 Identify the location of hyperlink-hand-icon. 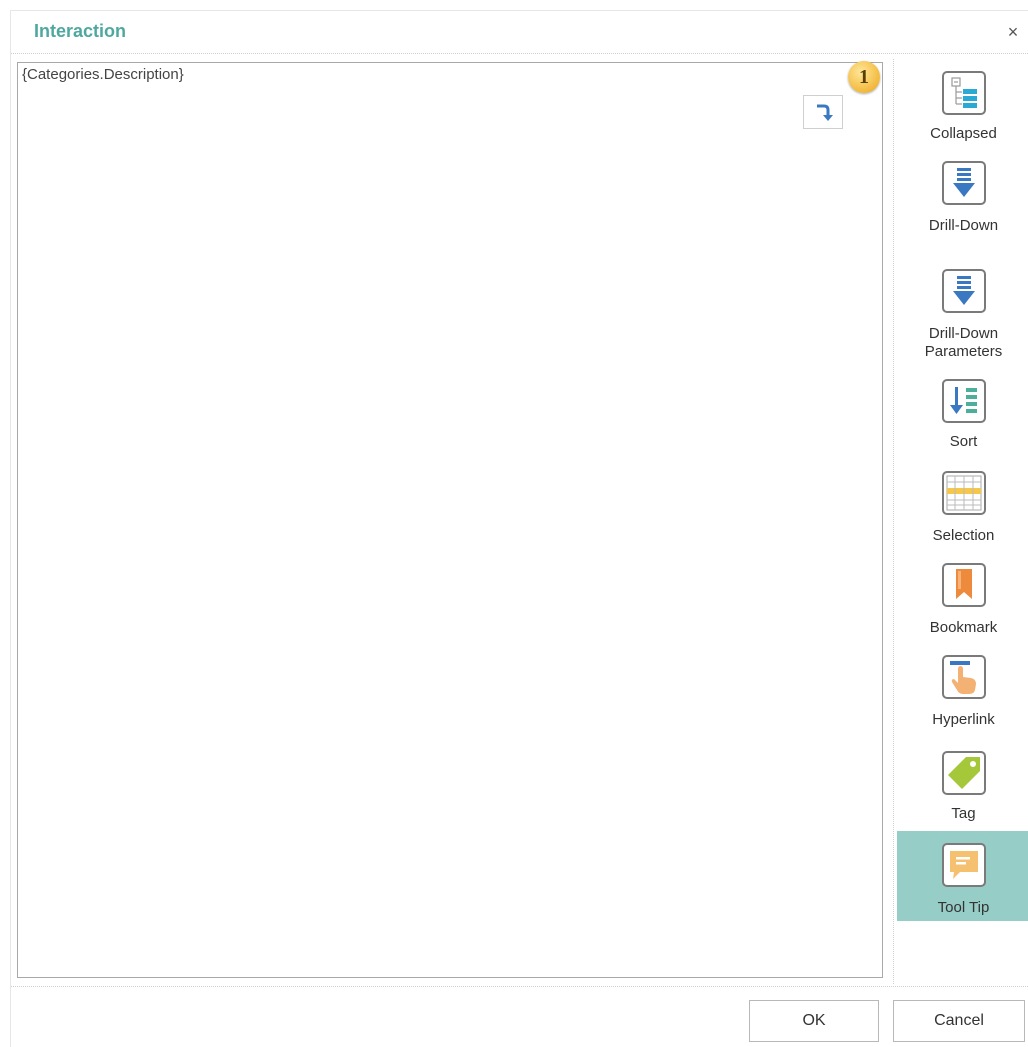
(964, 677).